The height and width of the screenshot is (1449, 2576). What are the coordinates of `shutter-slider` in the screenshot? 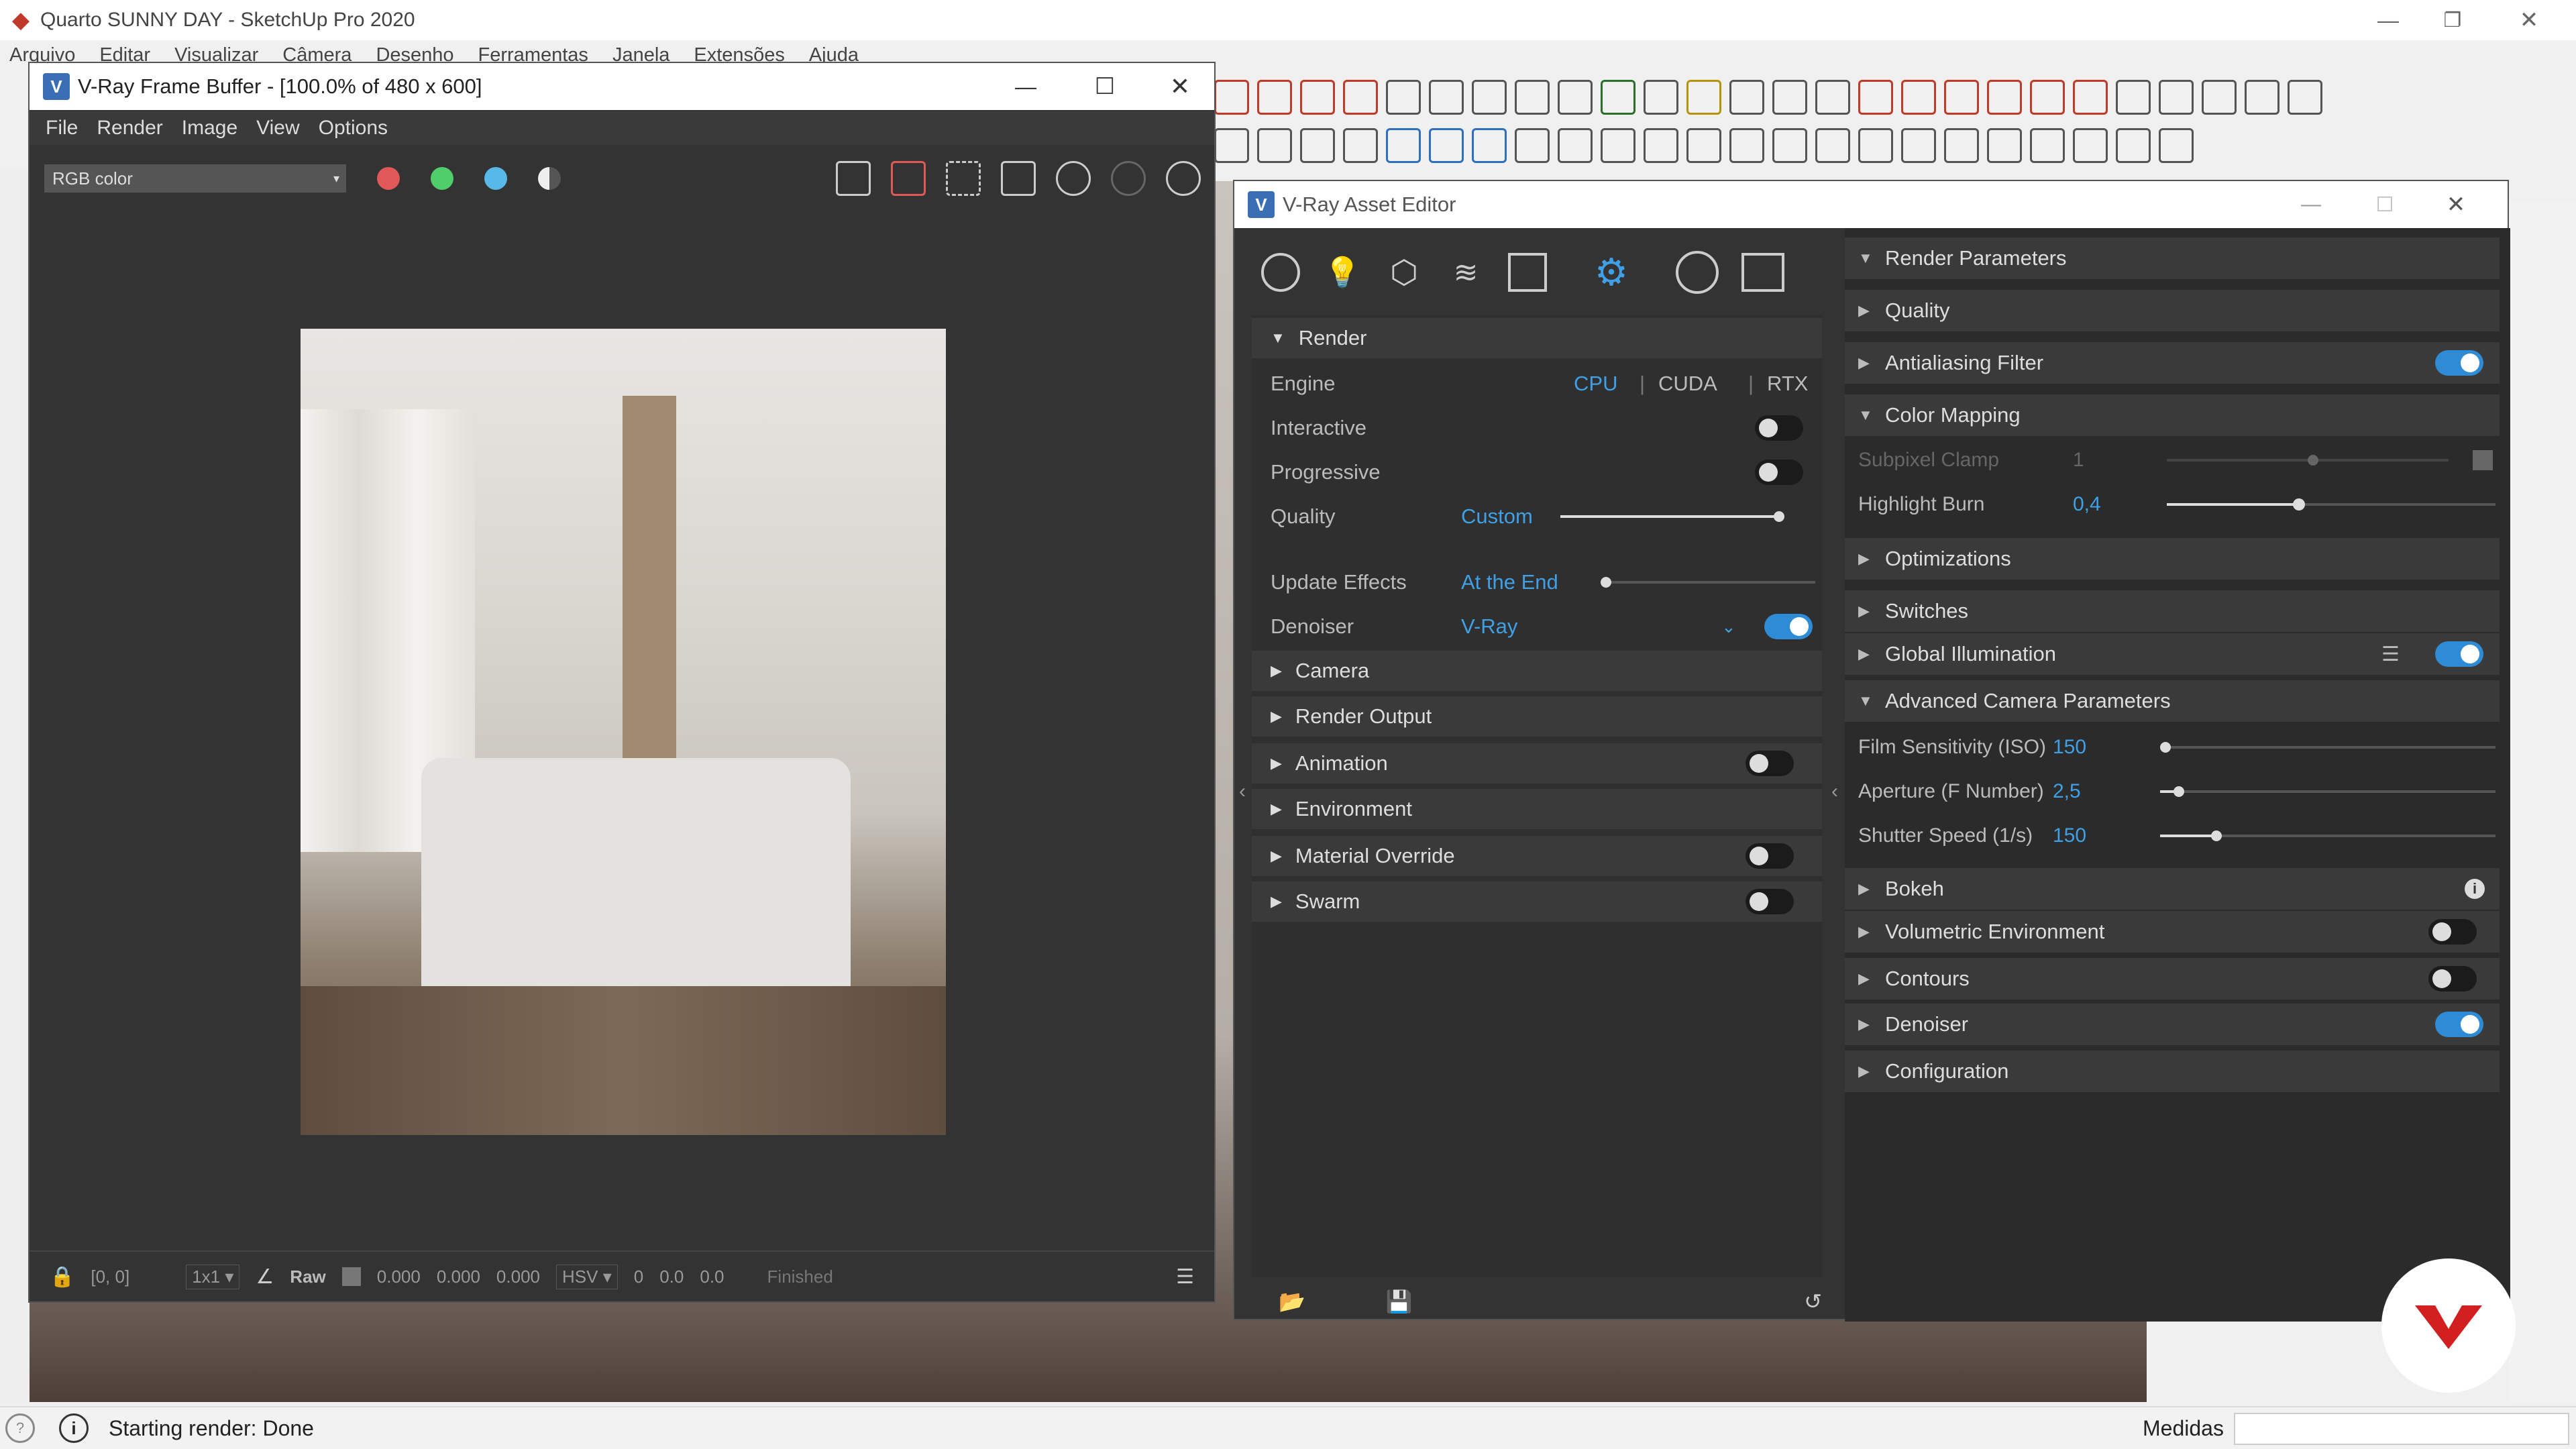 It's located at (2328, 835).